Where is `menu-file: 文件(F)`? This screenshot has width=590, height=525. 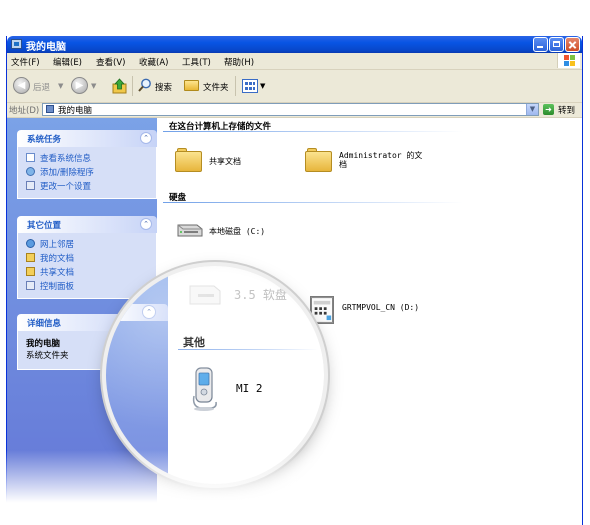 menu-file: 文件(F) is located at coordinates (25, 62).